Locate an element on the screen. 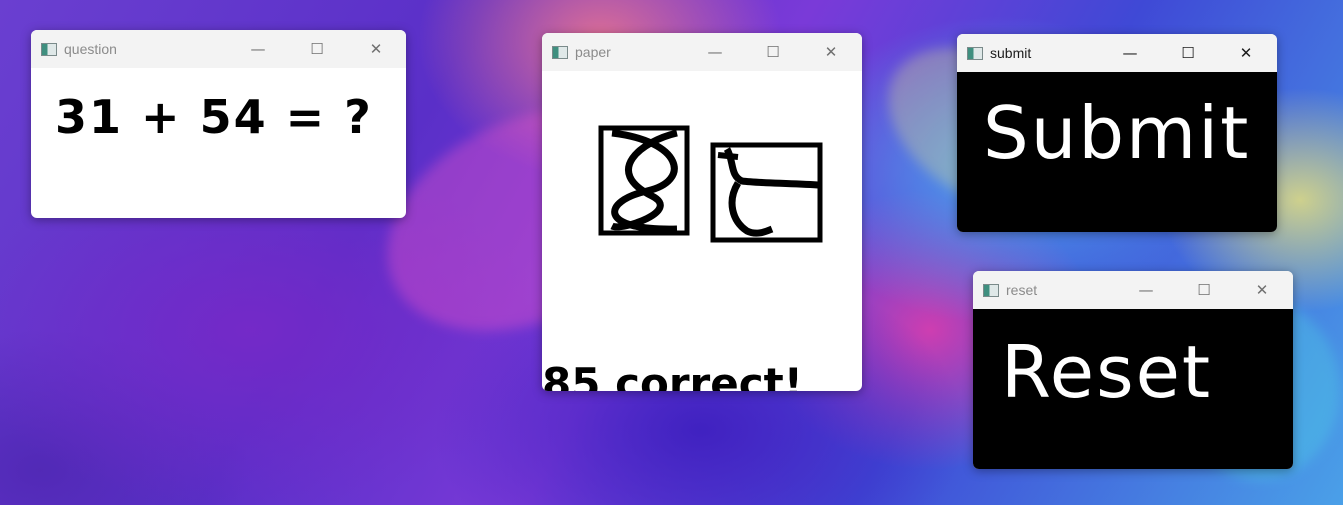 The height and width of the screenshot is (505, 1343). titlebar: paper — ☐ ✕ is located at coordinates (702, 52).